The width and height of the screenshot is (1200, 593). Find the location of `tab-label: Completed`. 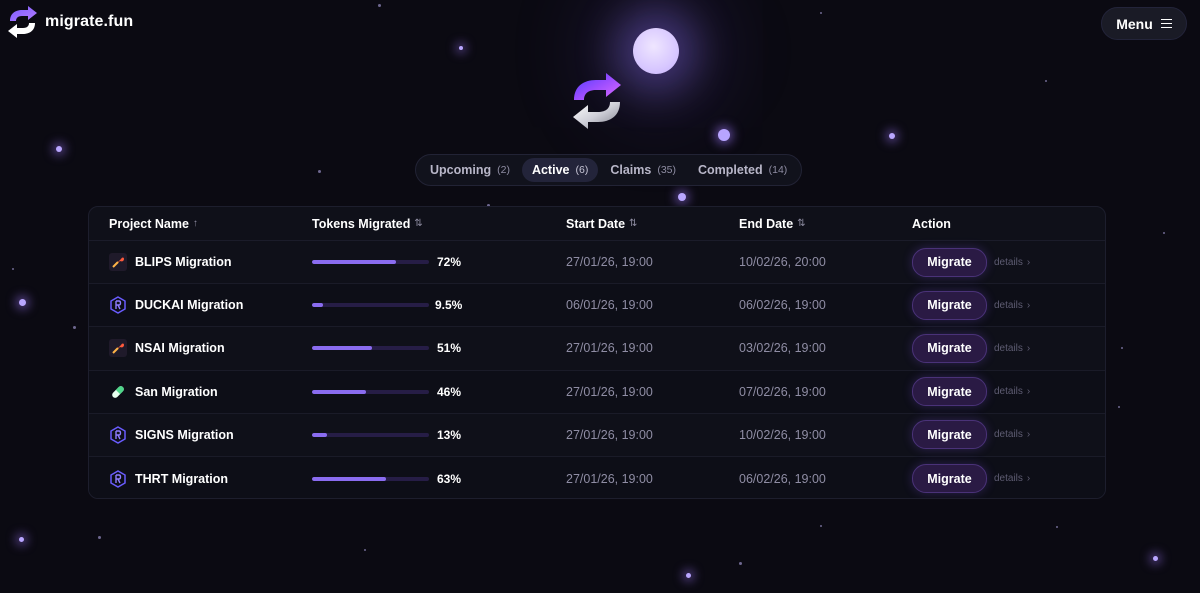

tab-label: Completed is located at coordinates (730, 170).